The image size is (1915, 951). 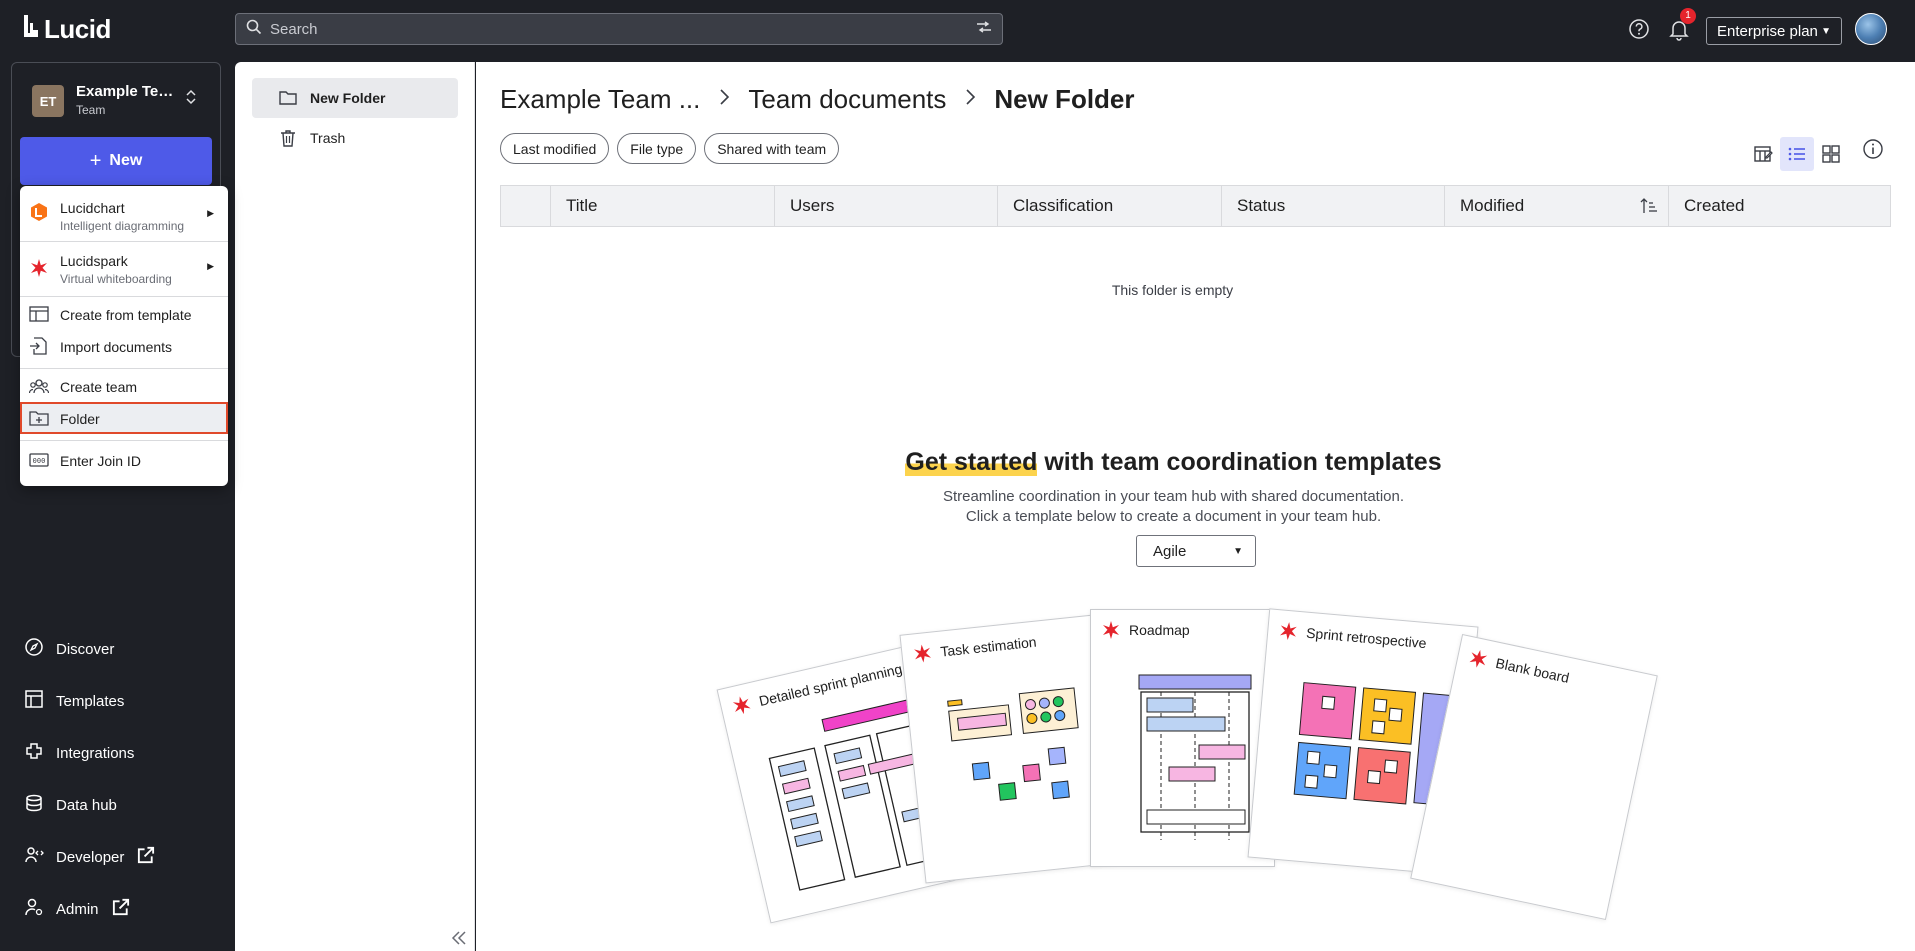 I want to click on nav-data-hub-label: Data hub, so click(x=86, y=805).